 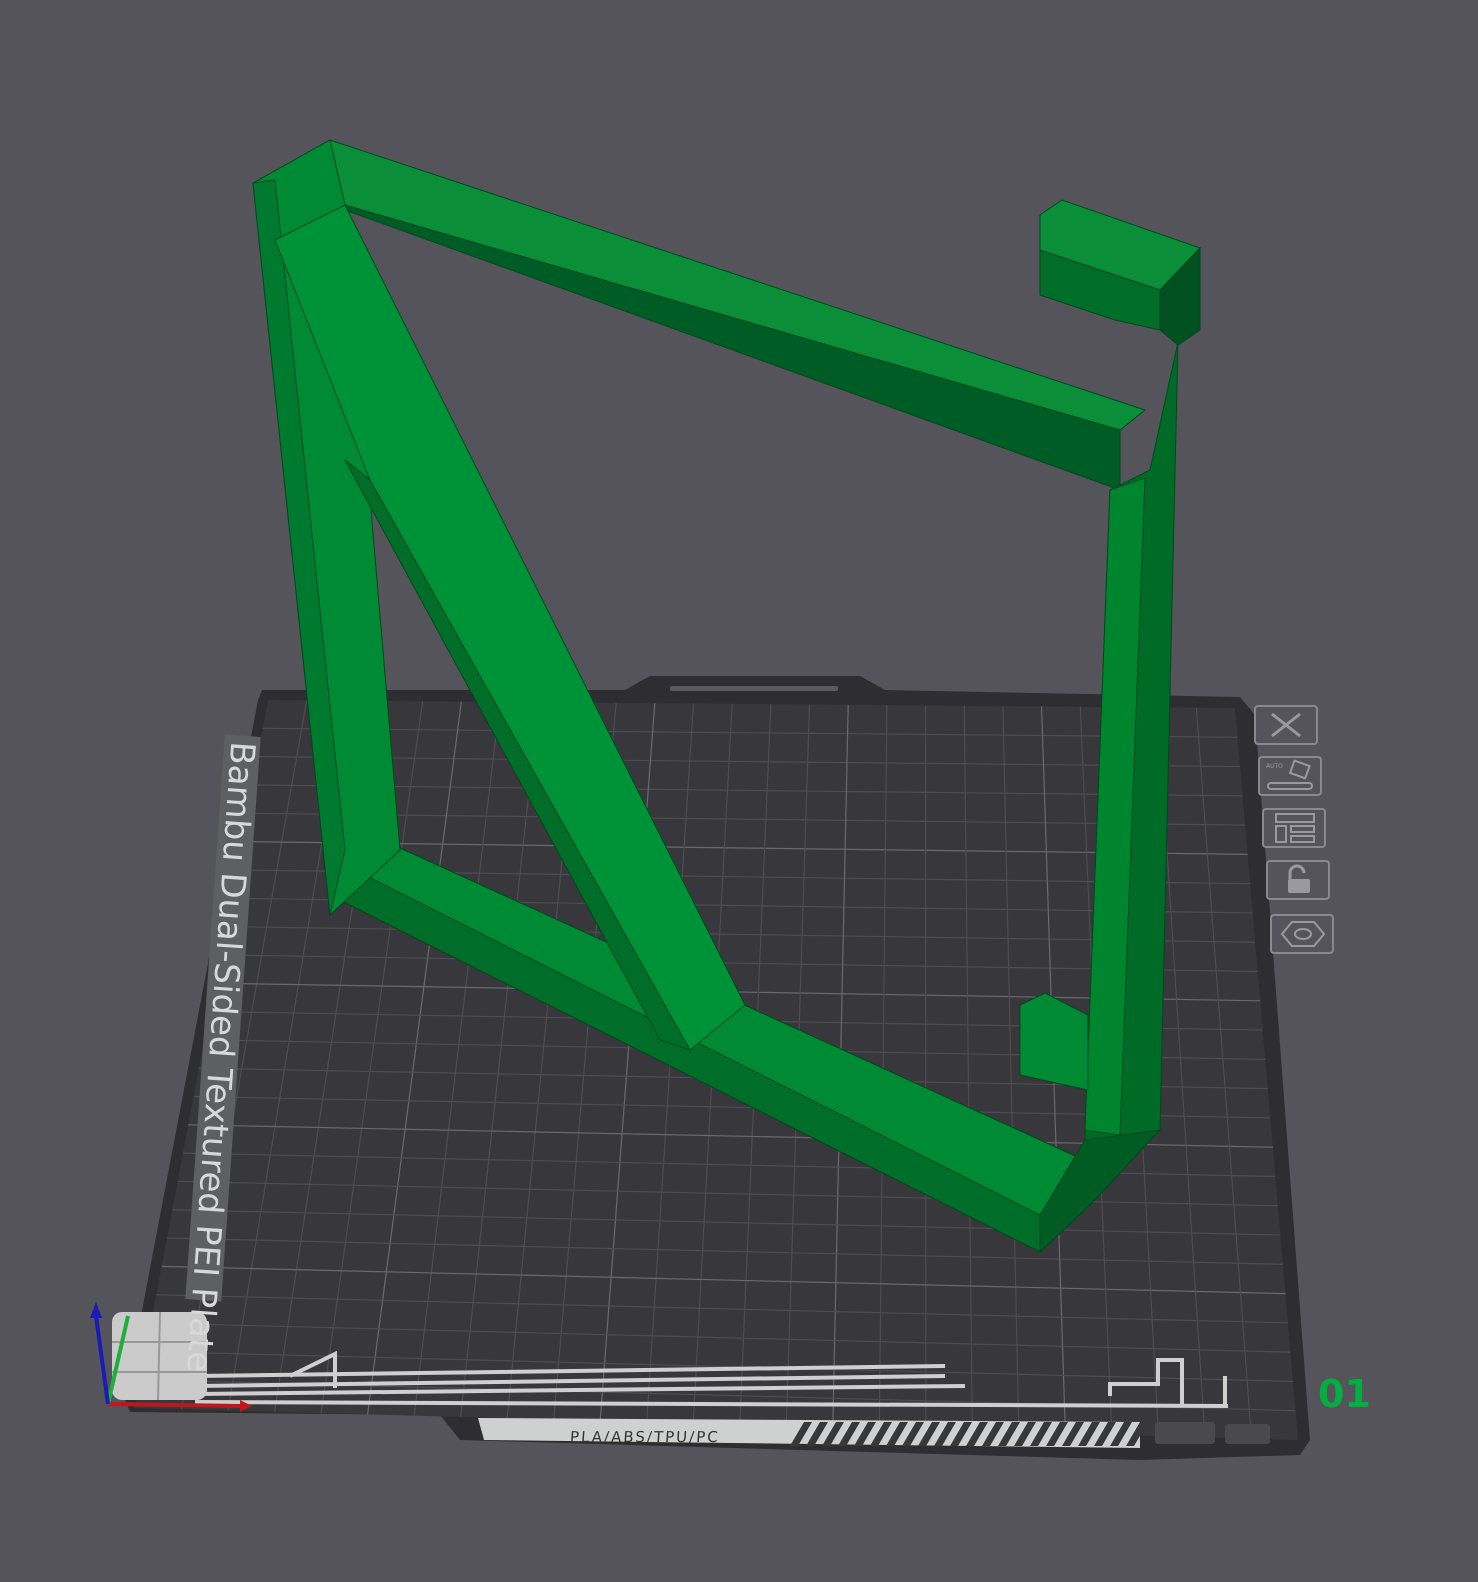 I want to click on delete-plate-button, so click(x=1286, y=725).